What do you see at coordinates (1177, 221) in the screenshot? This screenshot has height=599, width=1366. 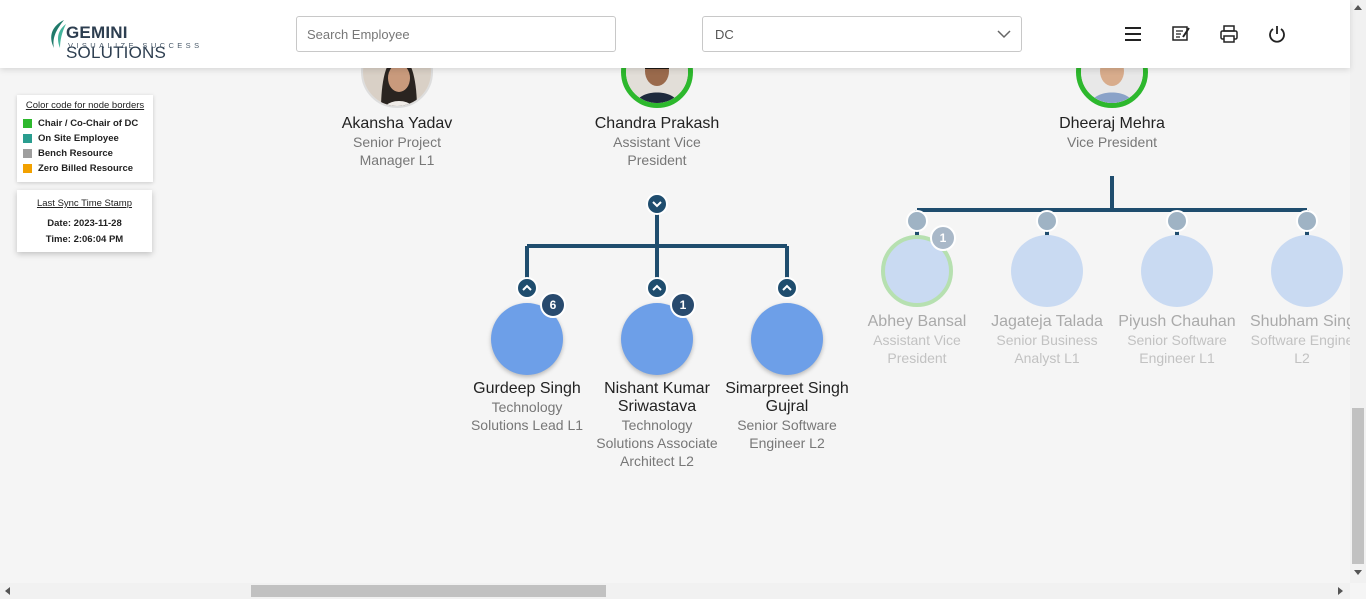 I see `toggle-piyush` at bounding box center [1177, 221].